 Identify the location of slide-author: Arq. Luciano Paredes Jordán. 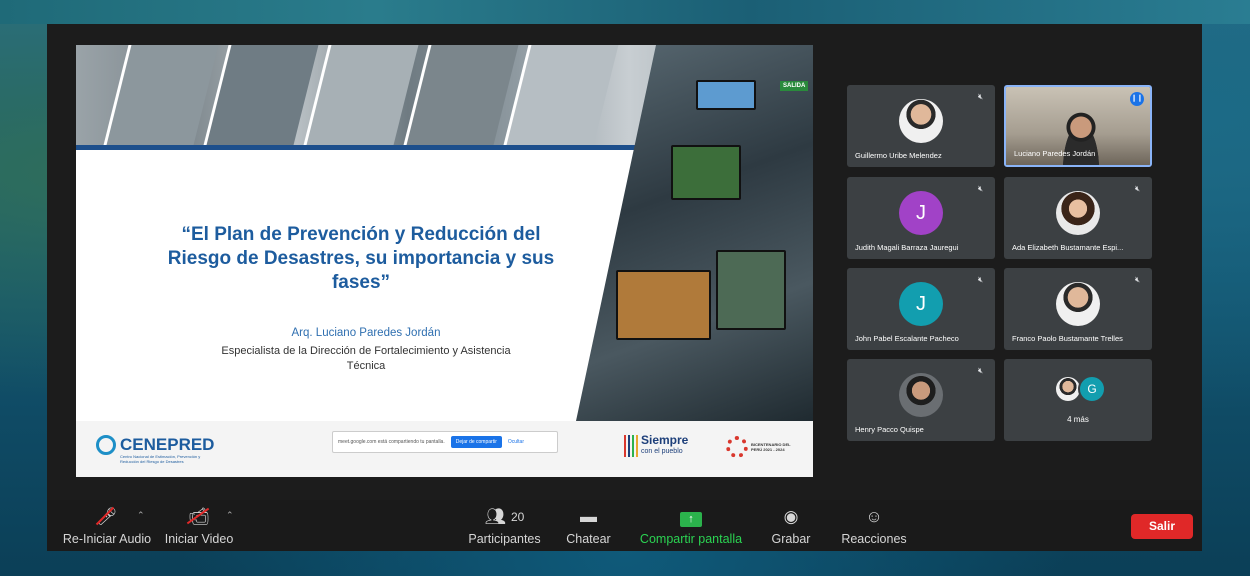
(366, 333).